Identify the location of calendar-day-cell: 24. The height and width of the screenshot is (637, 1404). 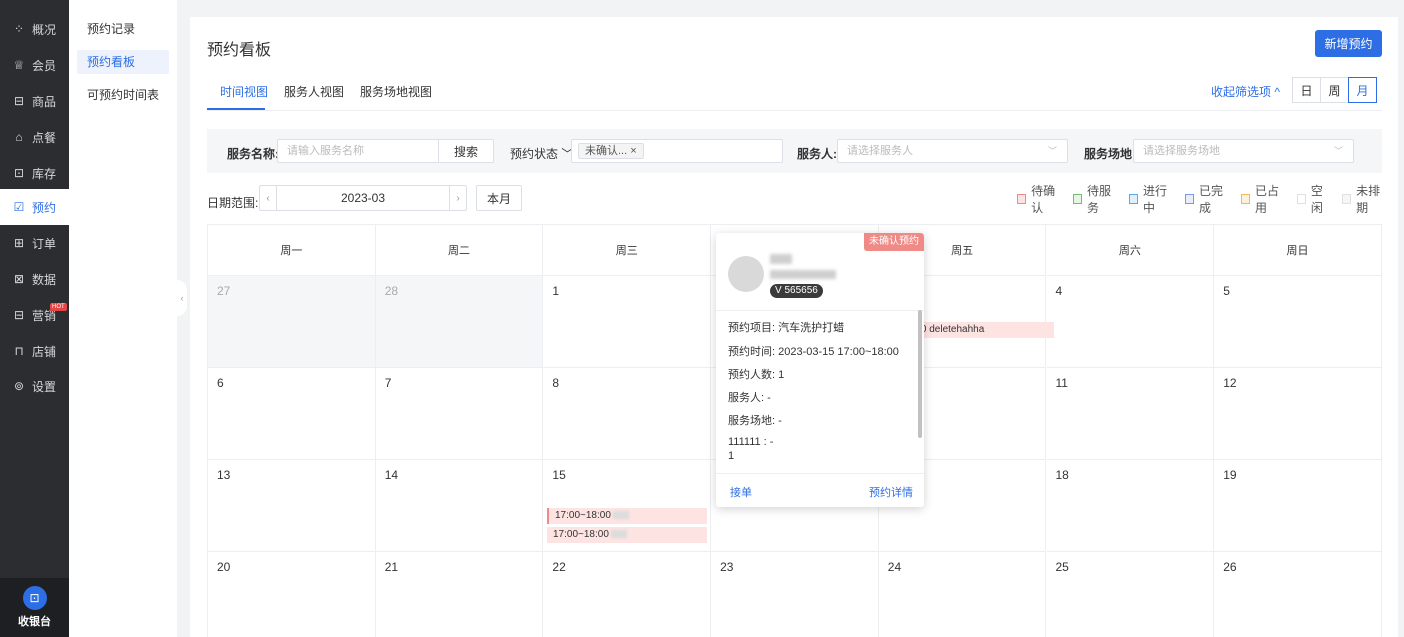
(963, 594).